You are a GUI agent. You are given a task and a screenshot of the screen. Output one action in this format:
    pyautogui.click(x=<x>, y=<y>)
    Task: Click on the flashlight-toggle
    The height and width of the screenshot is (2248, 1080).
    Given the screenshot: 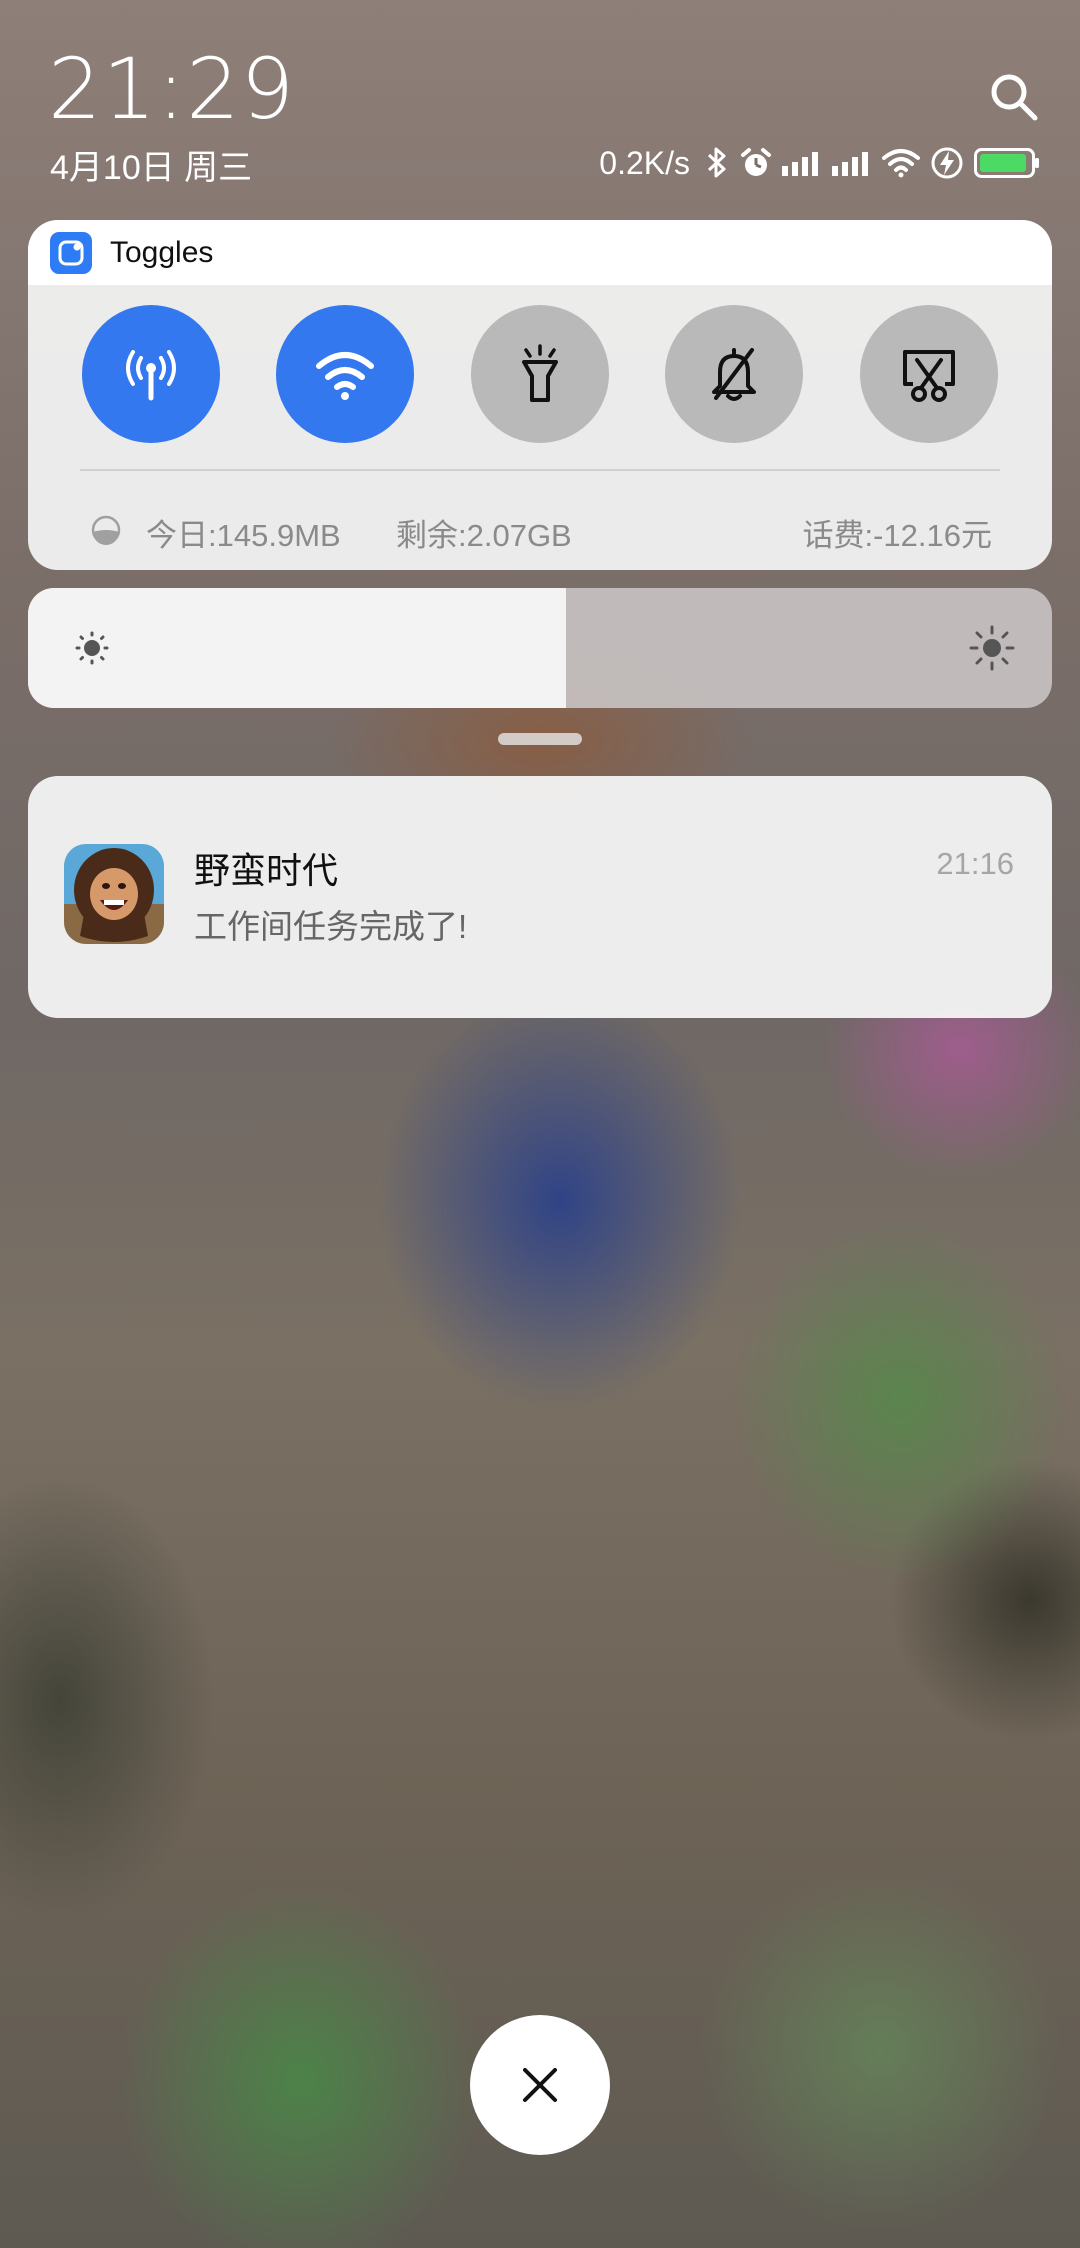 What is the action you would take?
    pyautogui.click(x=540, y=374)
    